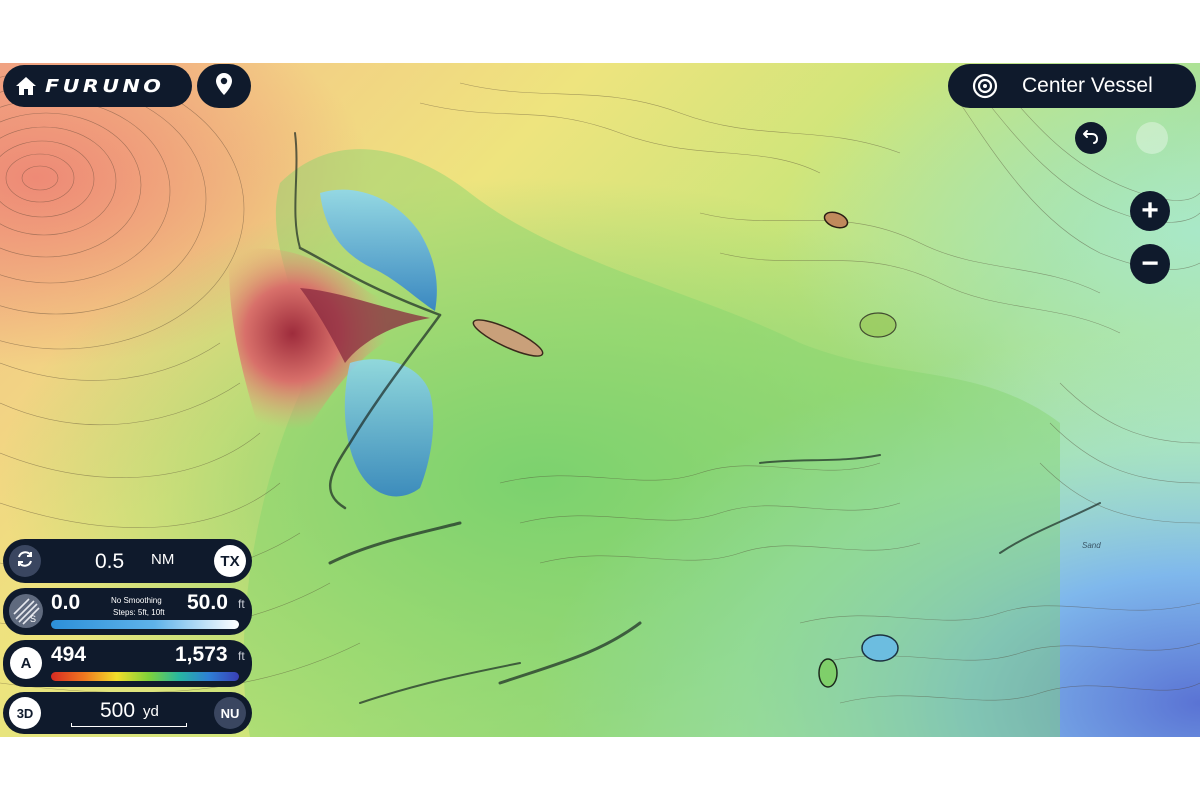 The width and height of the screenshot is (1200, 800). What do you see at coordinates (163, 559) in the screenshot?
I see `range-unit: NM` at bounding box center [163, 559].